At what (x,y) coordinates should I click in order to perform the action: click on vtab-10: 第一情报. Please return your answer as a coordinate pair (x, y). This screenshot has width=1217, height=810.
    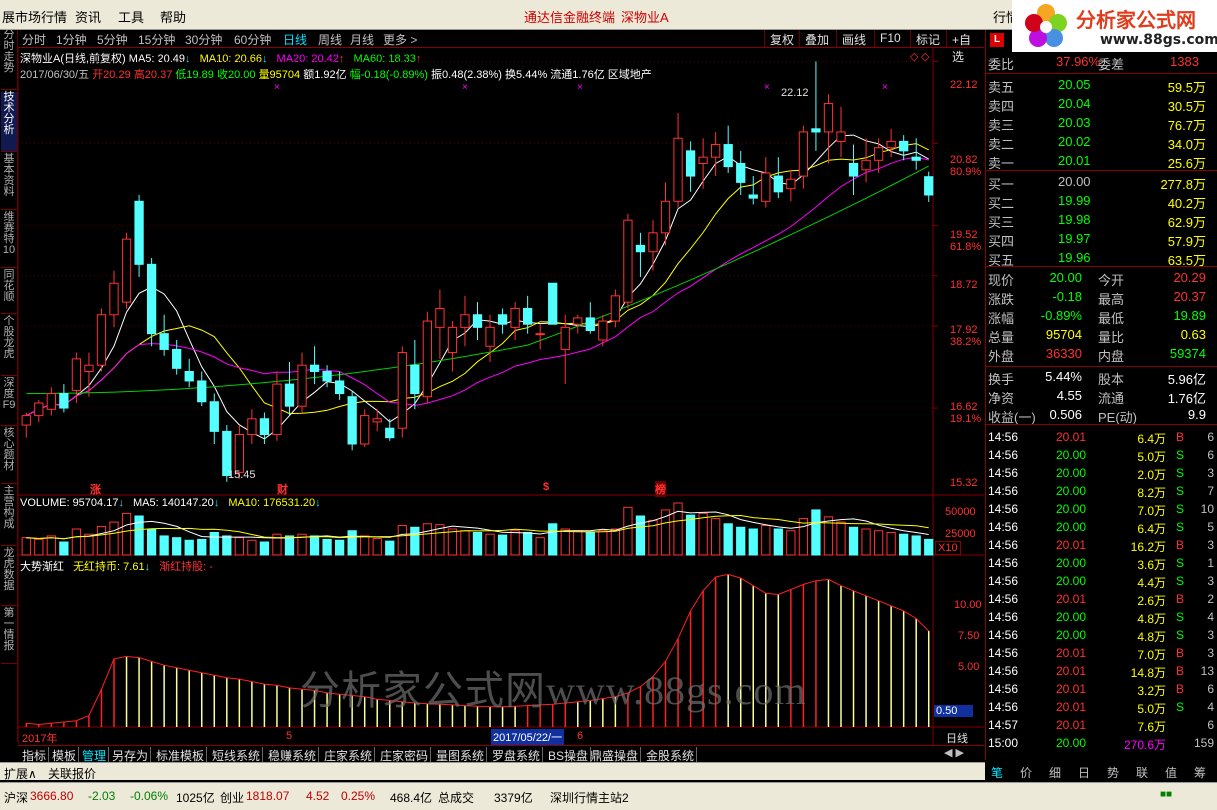
    Looking at the image, I should click on (9, 636).